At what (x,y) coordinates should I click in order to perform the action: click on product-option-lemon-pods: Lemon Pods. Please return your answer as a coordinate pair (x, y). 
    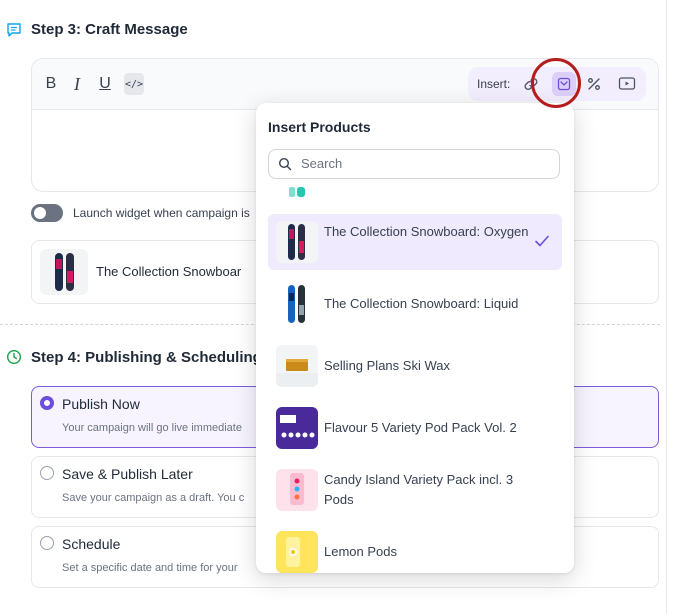
    Looking at the image, I should click on (415, 548).